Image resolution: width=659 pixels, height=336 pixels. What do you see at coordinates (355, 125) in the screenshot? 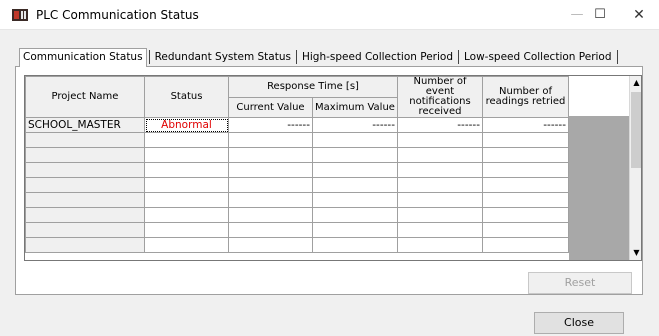
I see `cell-maximum-value: ------` at bounding box center [355, 125].